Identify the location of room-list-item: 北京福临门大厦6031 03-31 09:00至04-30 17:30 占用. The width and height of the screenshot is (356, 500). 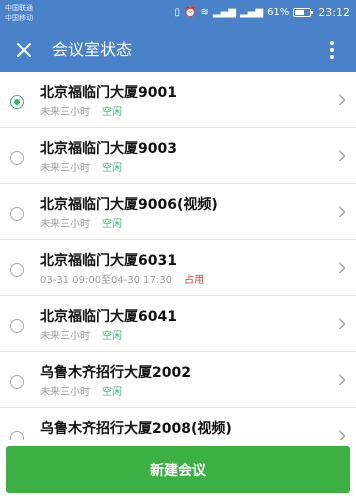
(178, 268).